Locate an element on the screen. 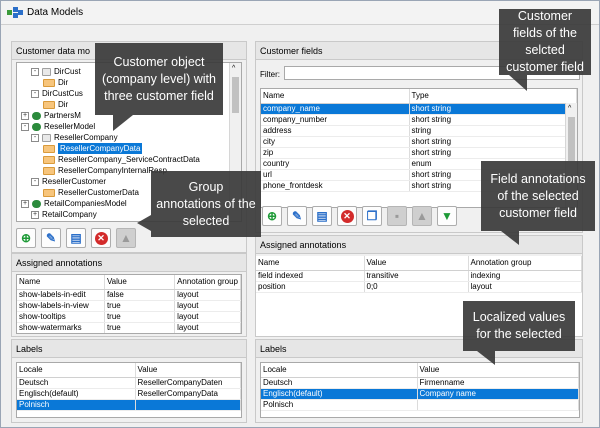 The height and width of the screenshot is (428, 600). add-field-button: ⊕ is located at coordinates (272, 216).